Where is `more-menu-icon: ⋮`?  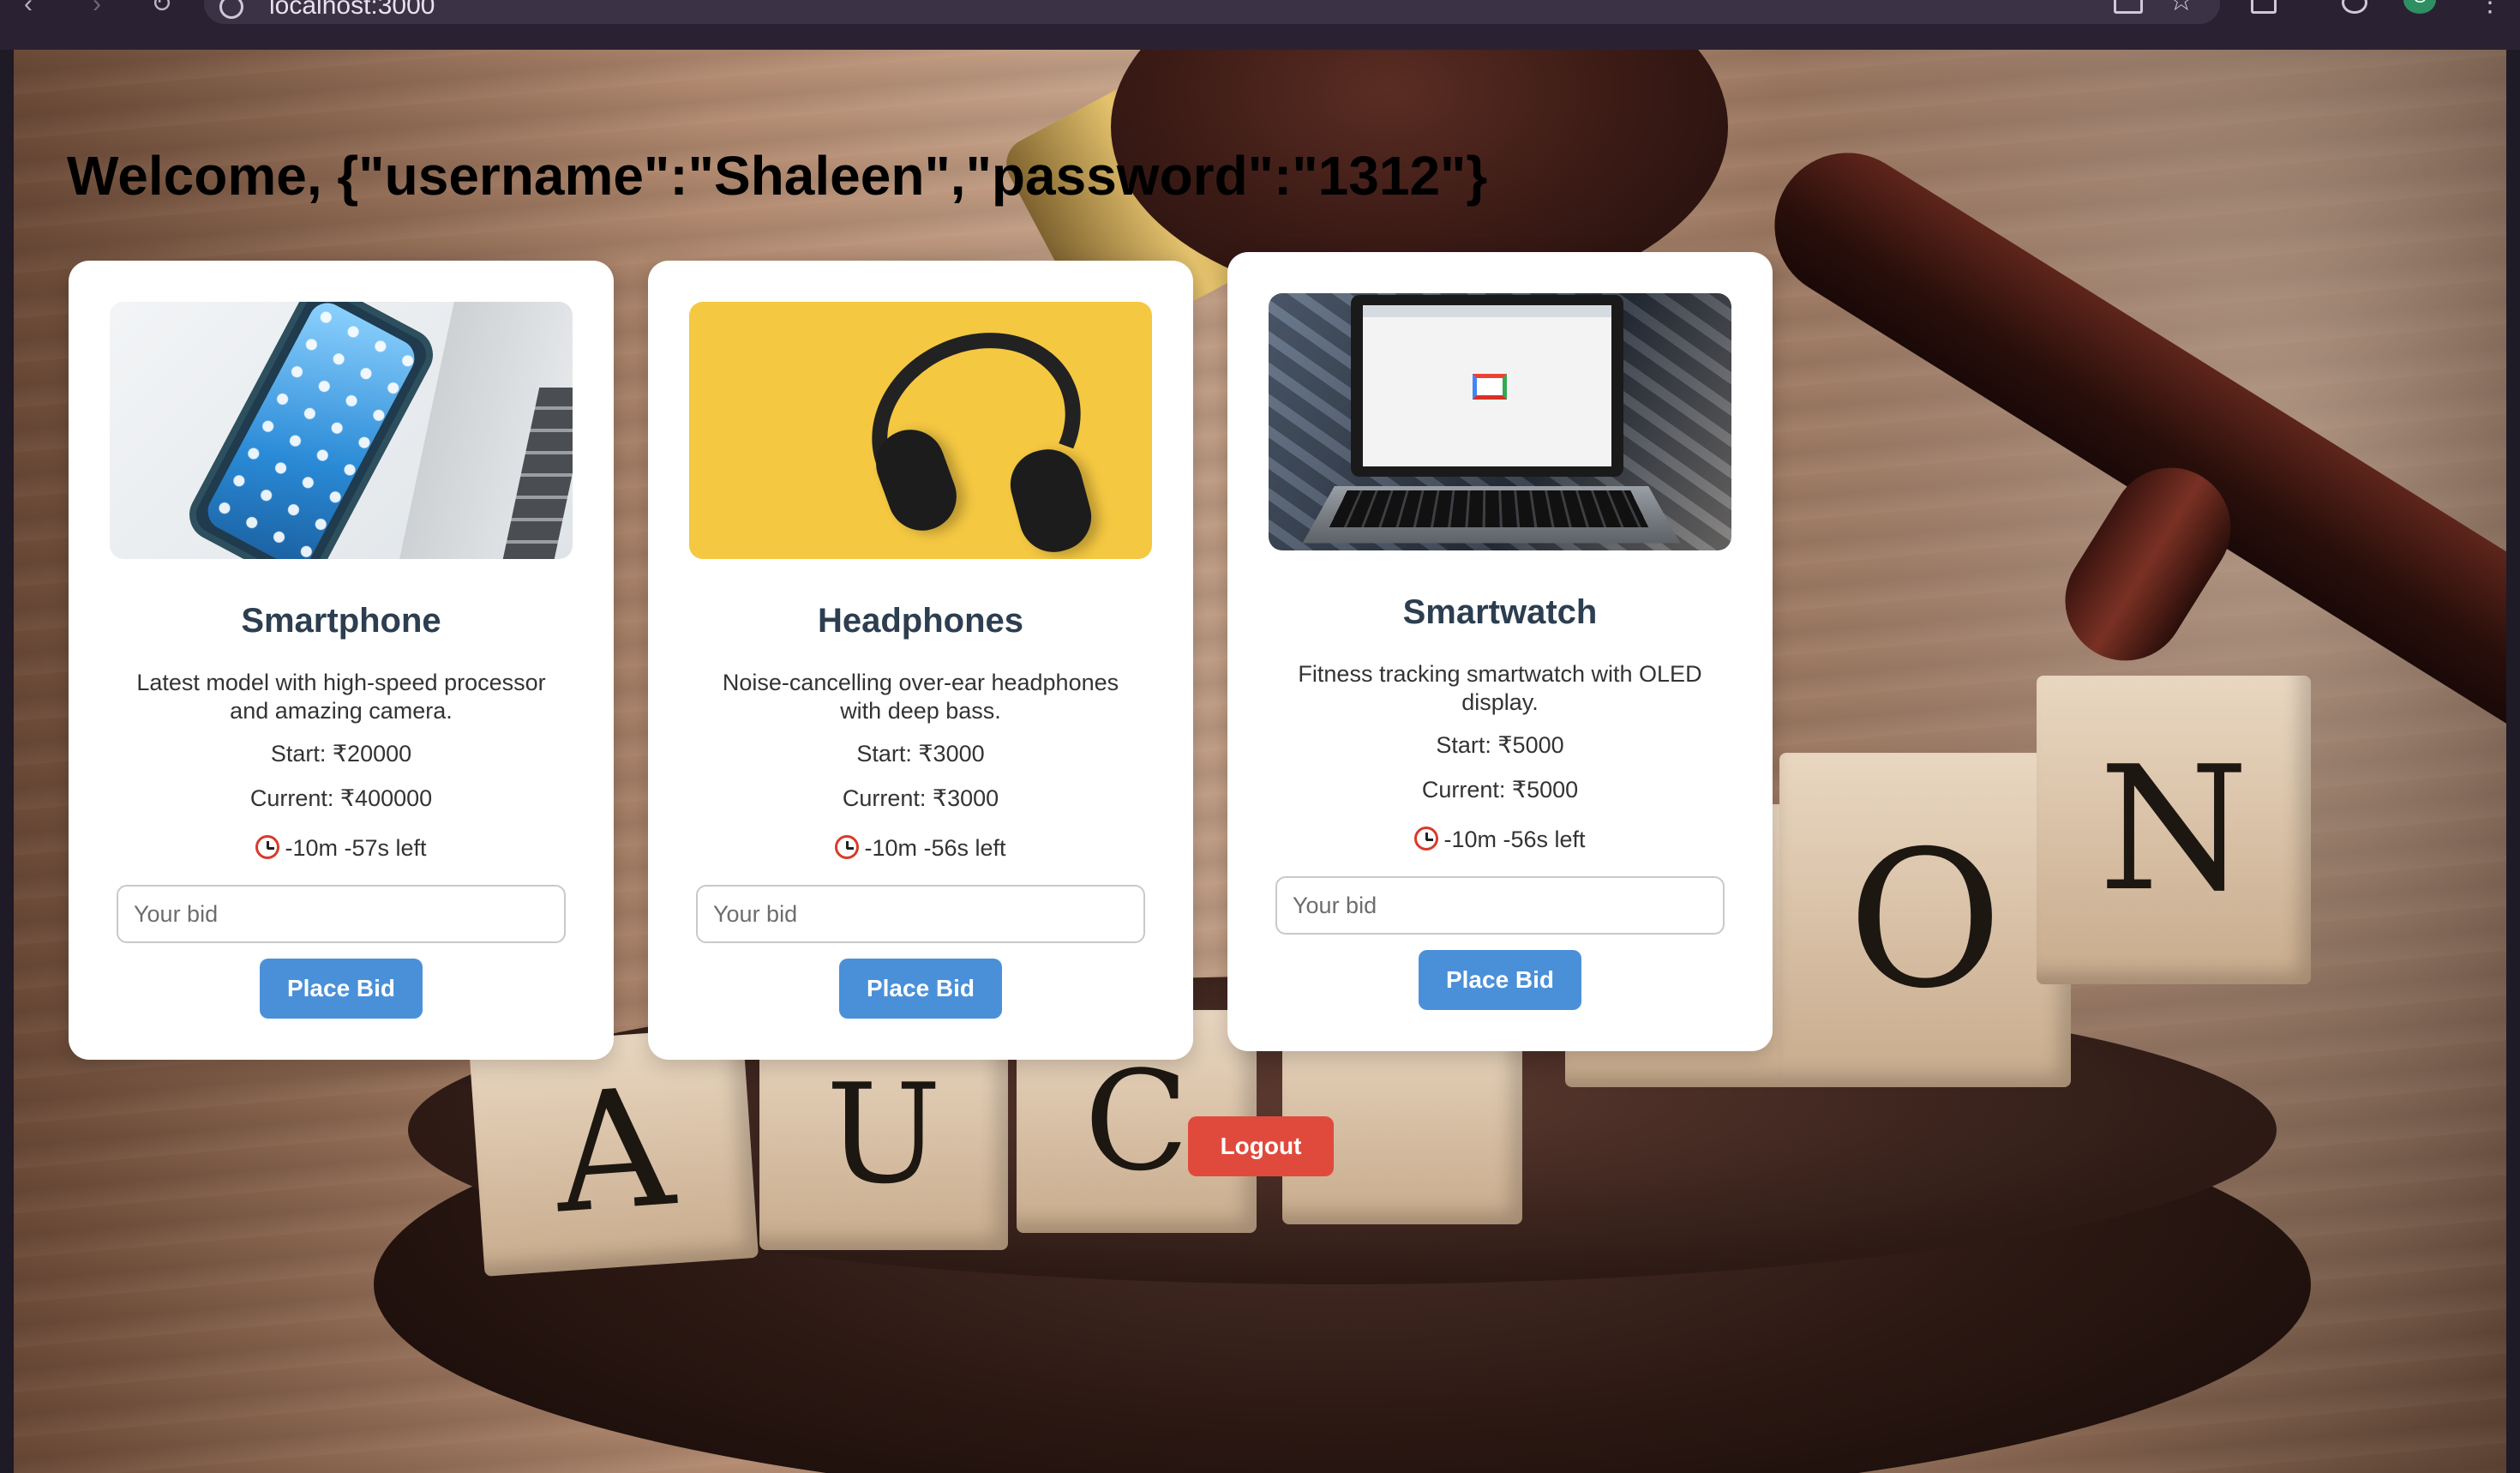 more-menu-icon: ⋮ is located at coordinates (2490, 8).